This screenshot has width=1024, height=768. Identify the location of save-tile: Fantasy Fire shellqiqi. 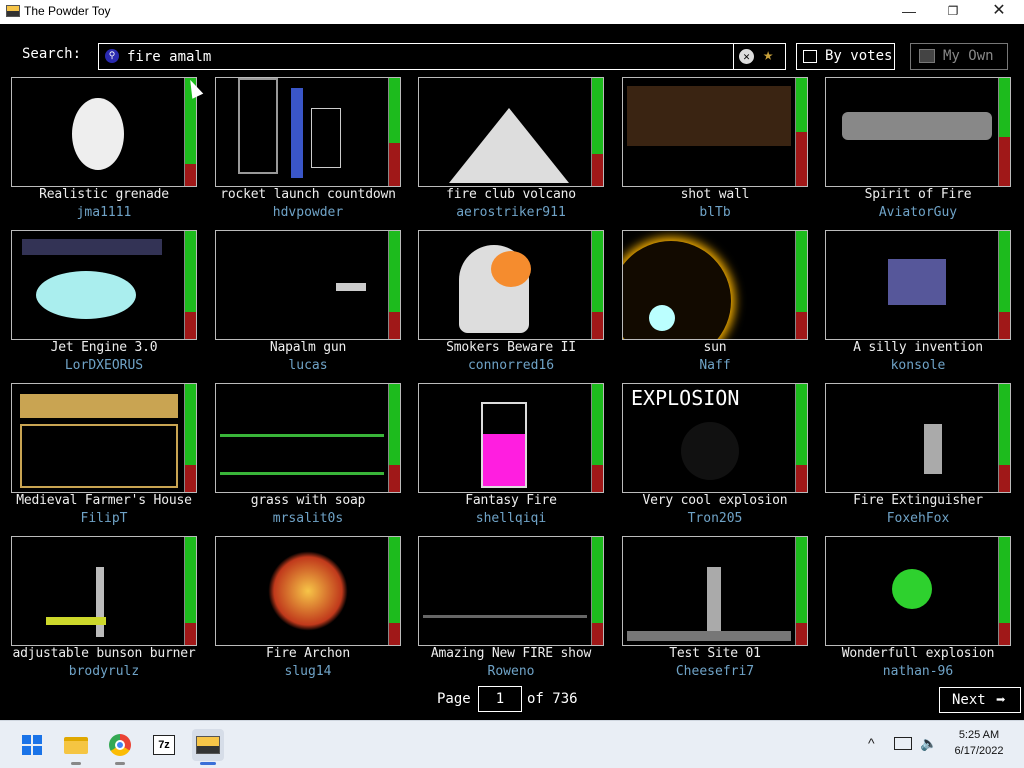
(511, 458).